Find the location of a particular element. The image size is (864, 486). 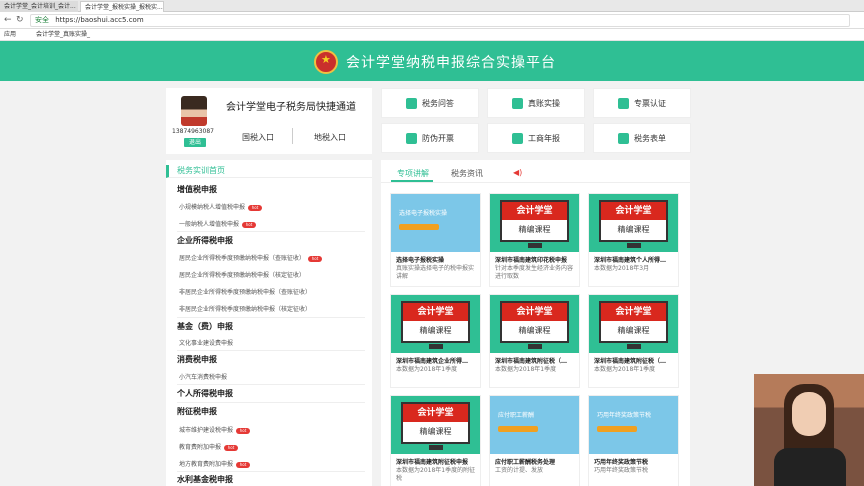

quick-link-invoice-cert: 专票认证 is located at coordinates (642, 103).